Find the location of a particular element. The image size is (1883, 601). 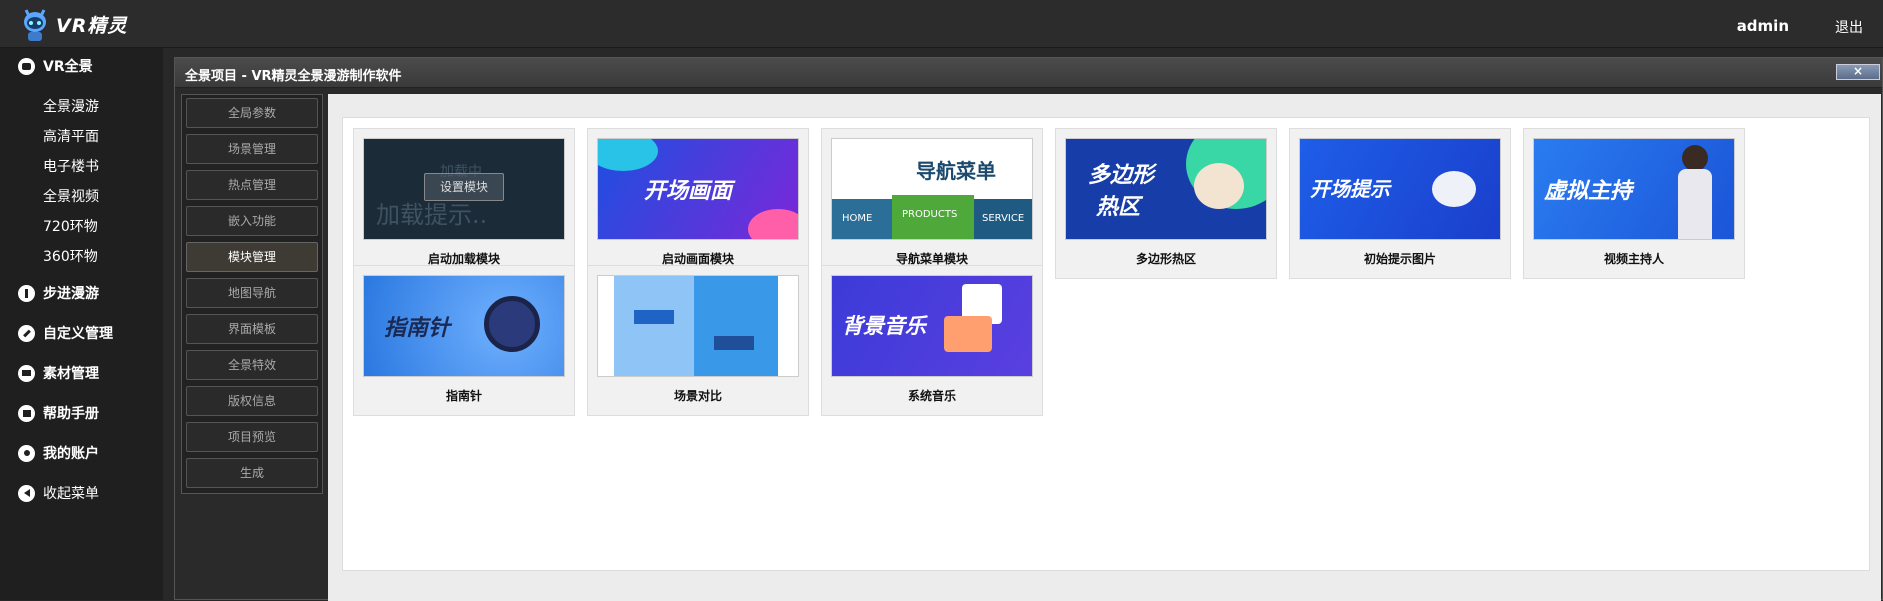

folder-icon is located at coordinates (26, 373).